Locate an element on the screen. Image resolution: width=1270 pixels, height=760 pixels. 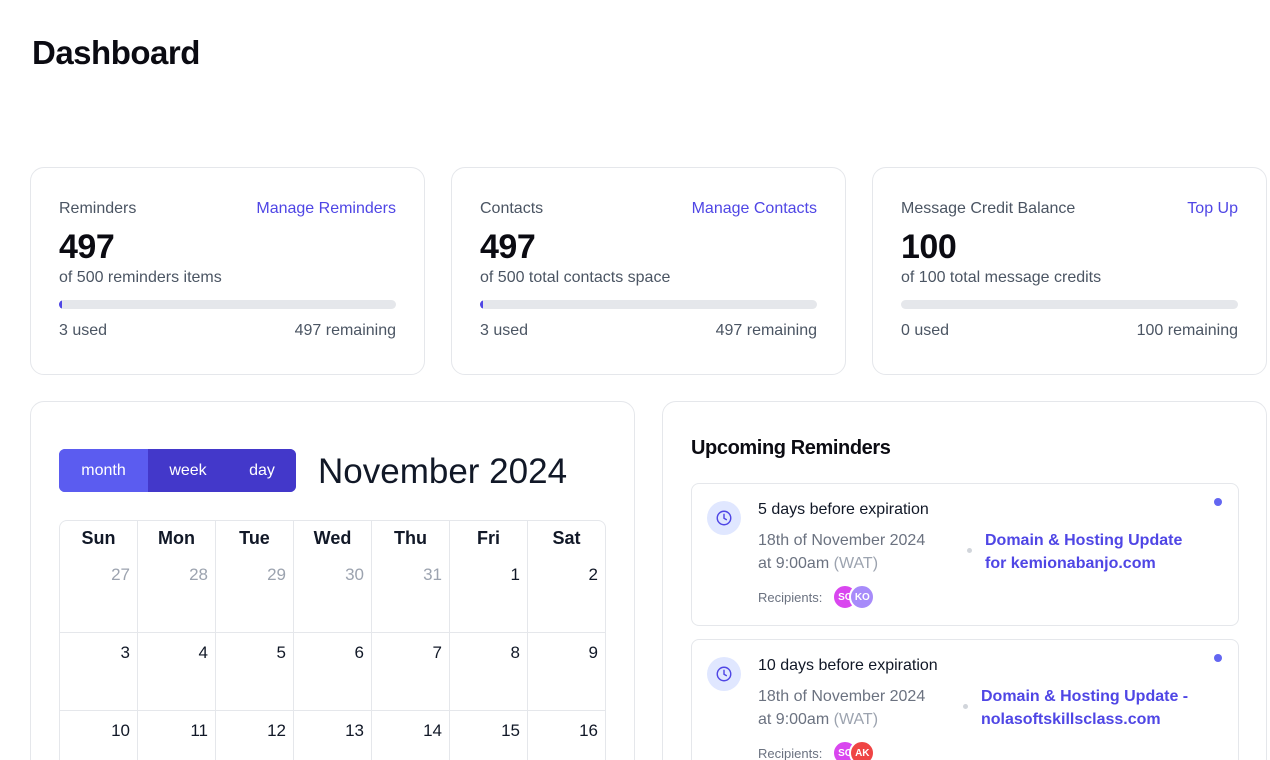
remaining-count: 100 remaining is located at coordinates (1187, 330).